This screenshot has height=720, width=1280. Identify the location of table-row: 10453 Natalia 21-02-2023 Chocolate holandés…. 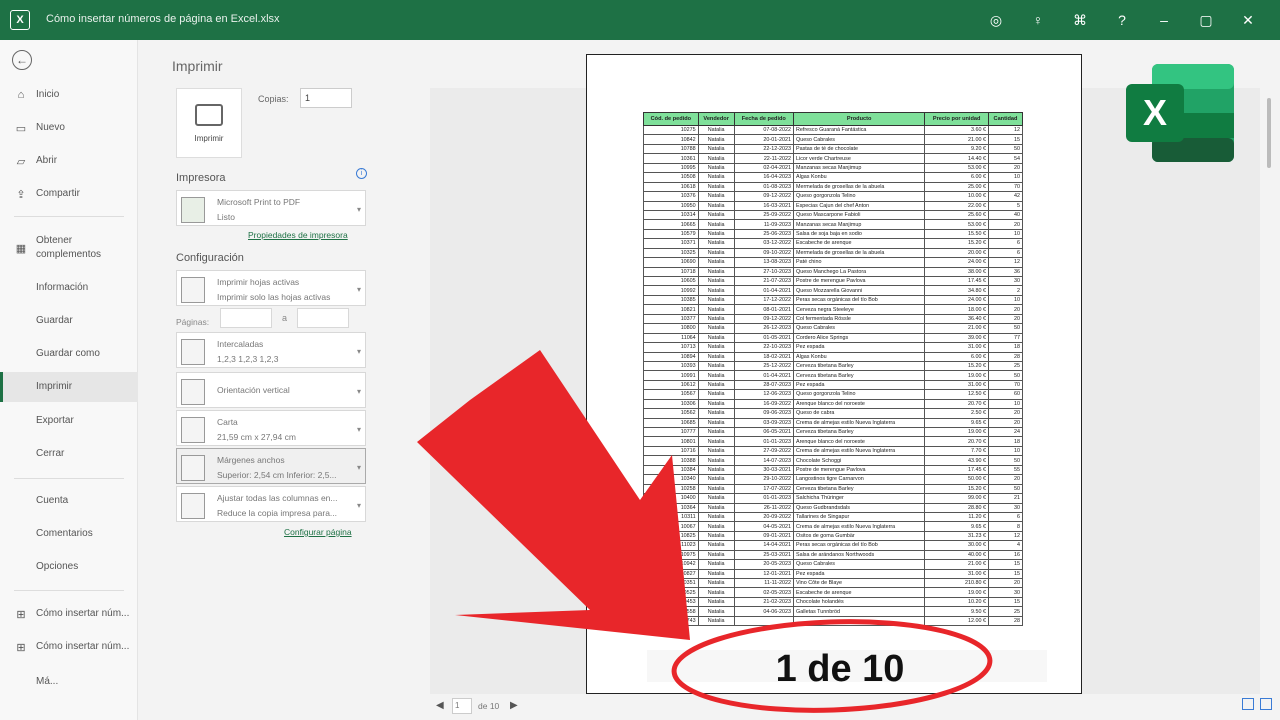
(833, 602).